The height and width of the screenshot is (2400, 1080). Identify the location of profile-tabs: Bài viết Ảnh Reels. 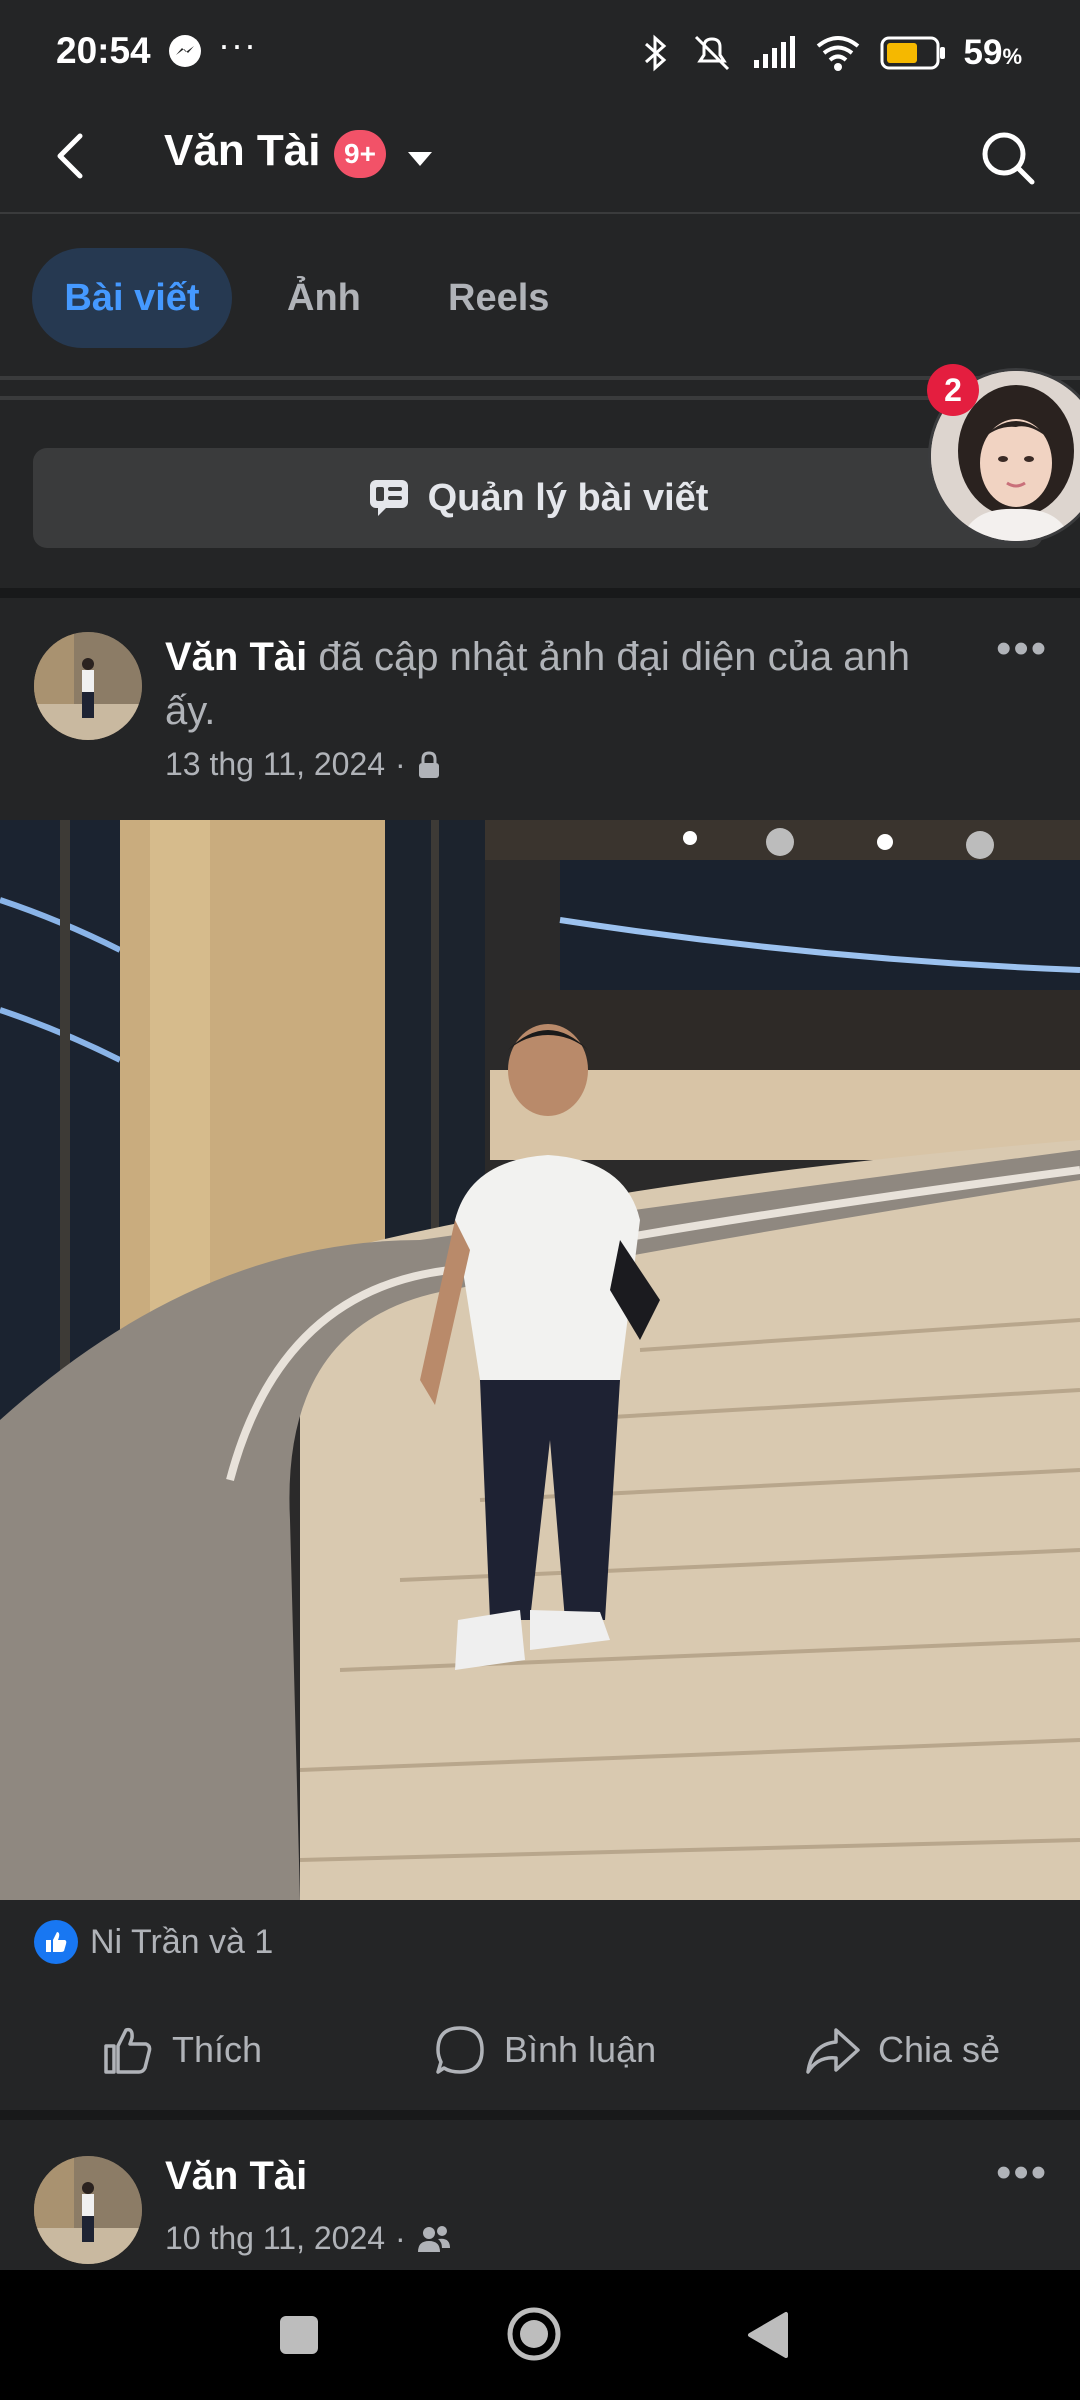
(540, 295).